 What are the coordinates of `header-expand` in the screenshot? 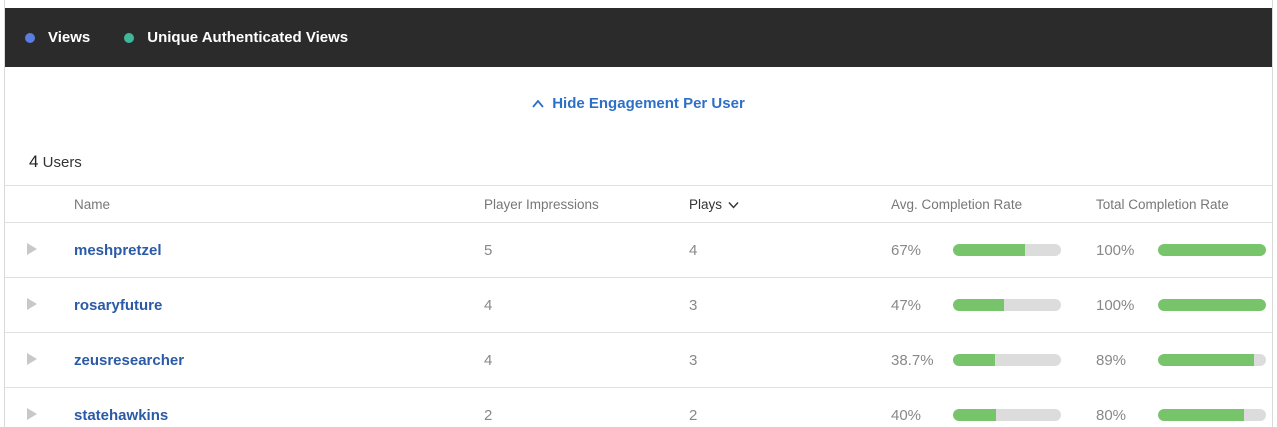 It's located at (39, 204).